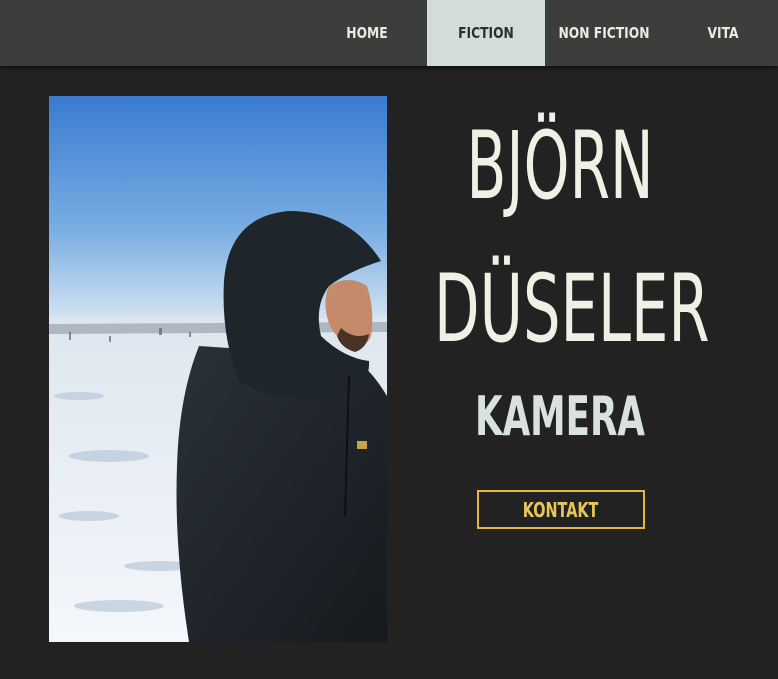 The height and width of the screenshot is (679, 778). I want to click on nav-item-non-fiction: NON FICTION, so click(604, 33).